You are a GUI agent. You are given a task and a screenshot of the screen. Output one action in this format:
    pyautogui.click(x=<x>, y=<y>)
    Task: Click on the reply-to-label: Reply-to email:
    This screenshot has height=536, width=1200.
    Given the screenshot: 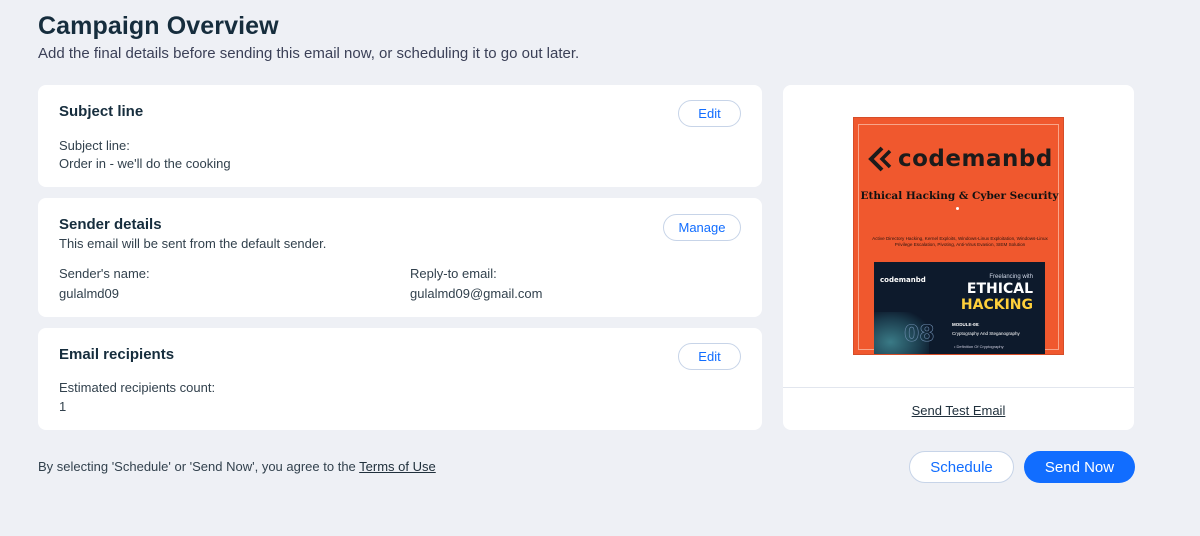 What is the action you would take?
    pyautogui.click(x=453, y=273)
    